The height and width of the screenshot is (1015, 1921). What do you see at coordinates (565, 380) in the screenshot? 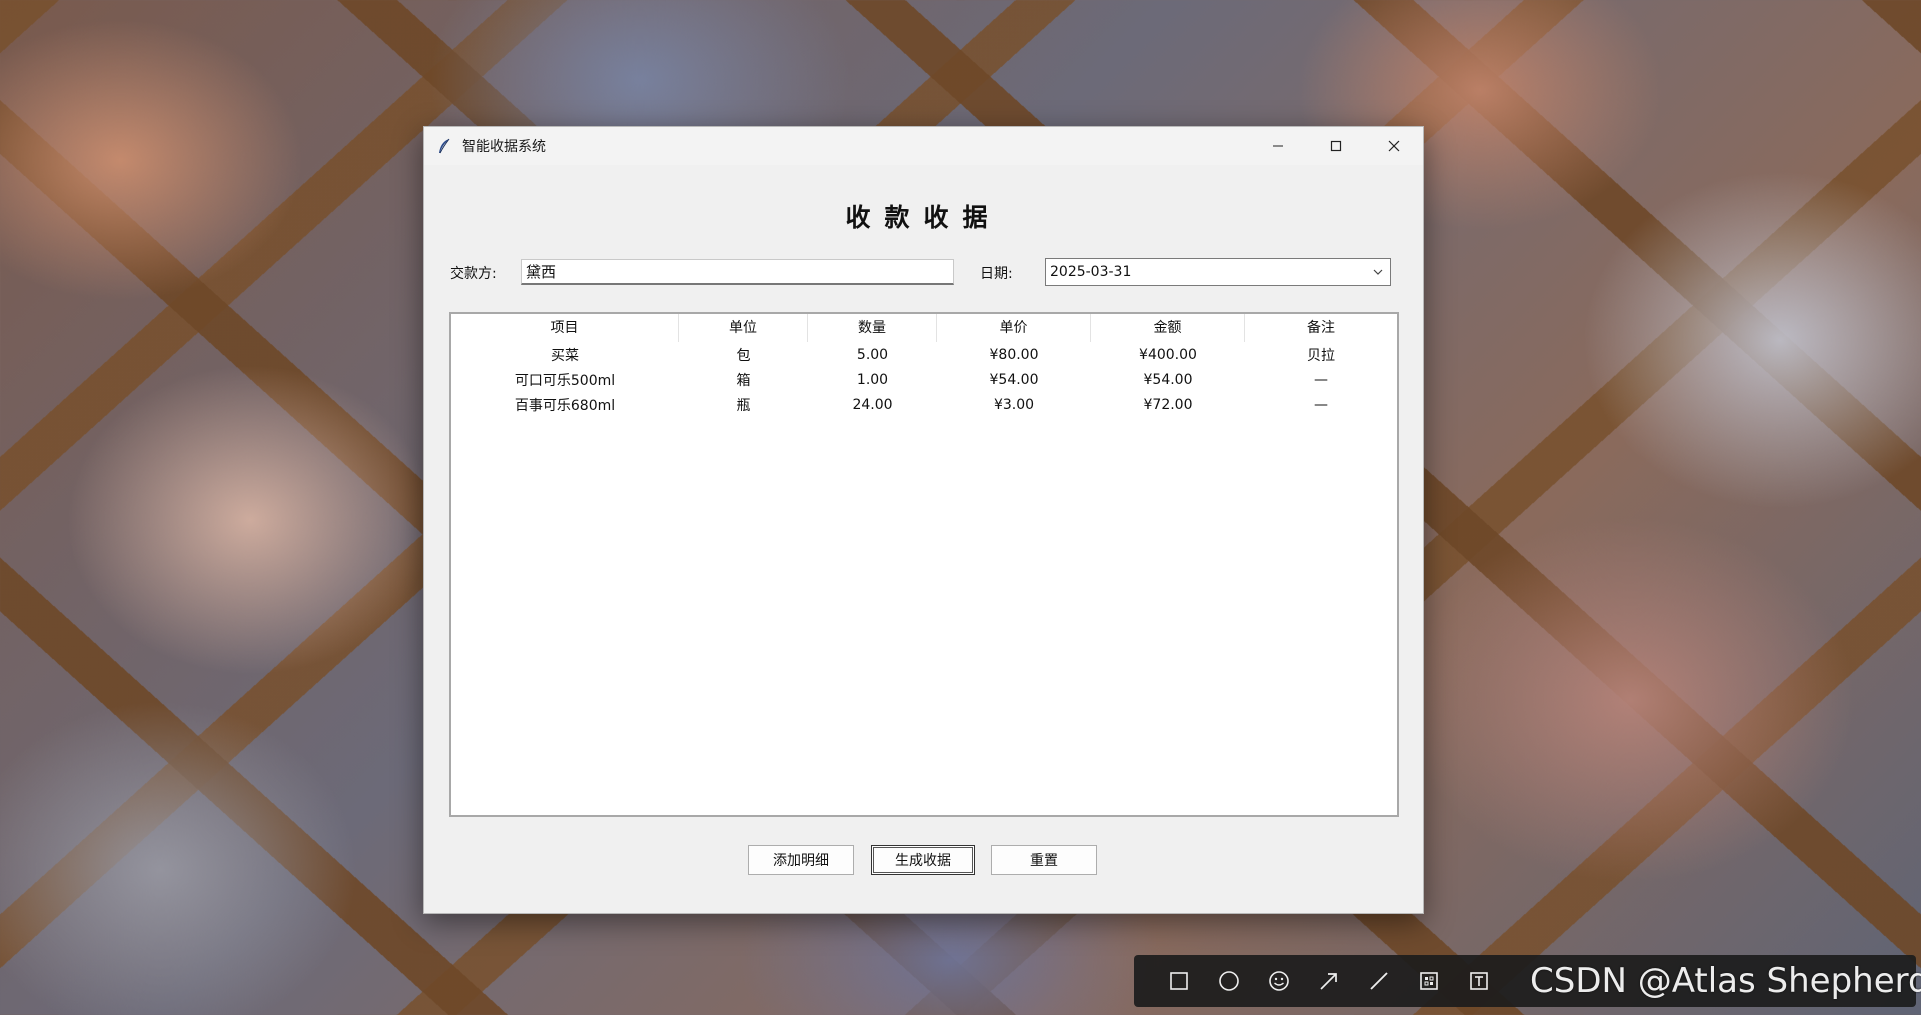
I see `cell-item: 可口可乐500ml` at bounding box center [565, 380].